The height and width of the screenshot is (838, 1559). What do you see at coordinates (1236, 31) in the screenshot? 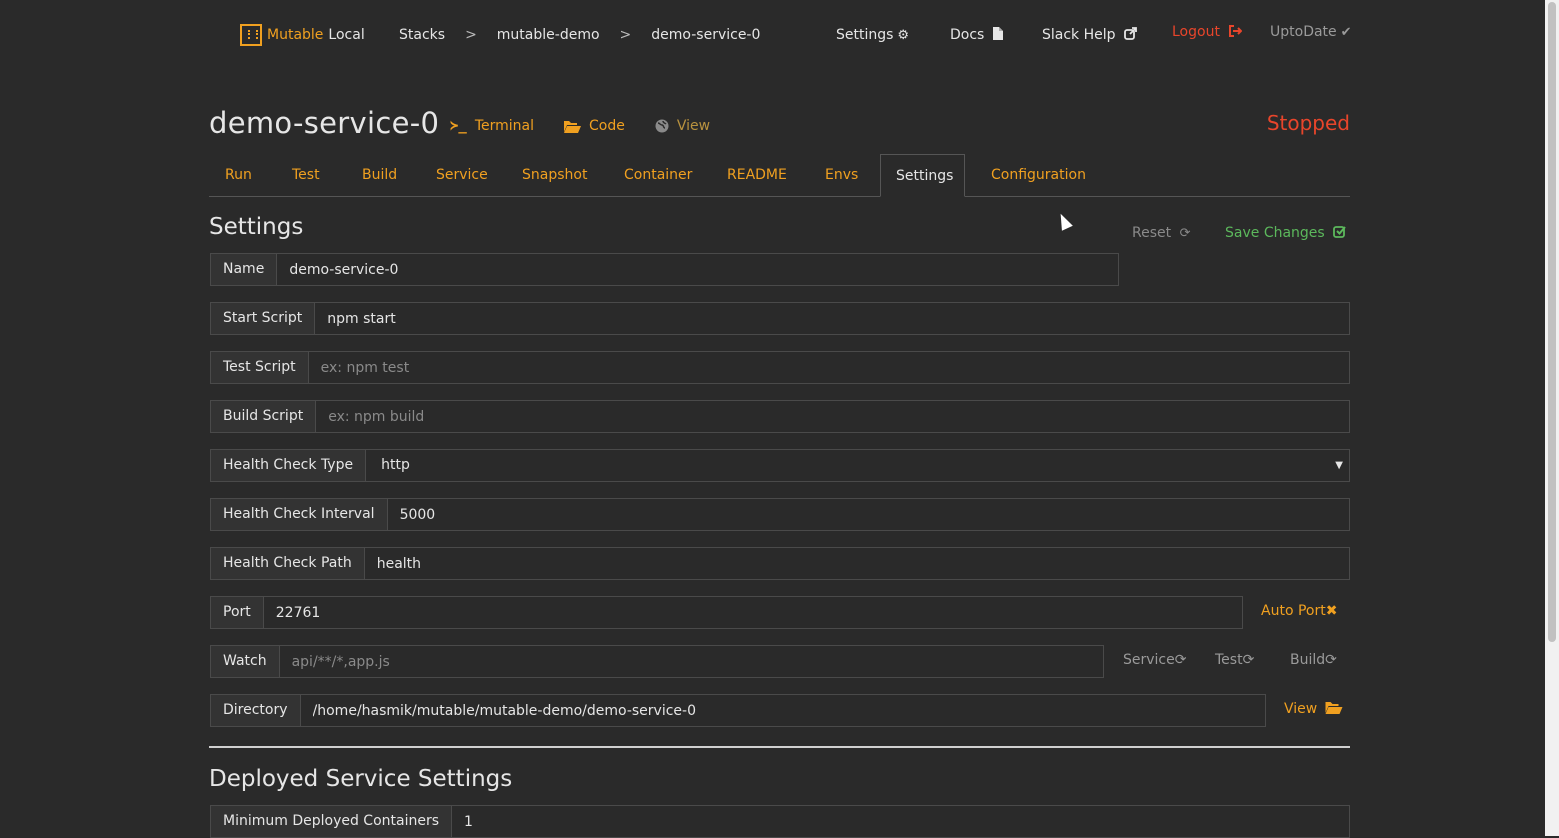
I see `sign-out-icon` at bounding box center [1236, 31].